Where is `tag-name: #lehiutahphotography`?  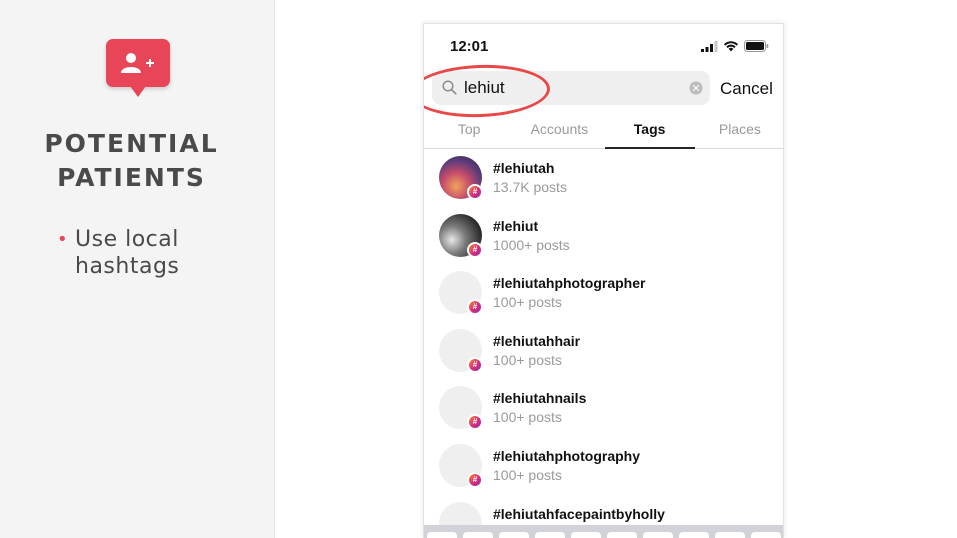
tag-name: #lehiutahphotography is located at coordinates (566, 455).